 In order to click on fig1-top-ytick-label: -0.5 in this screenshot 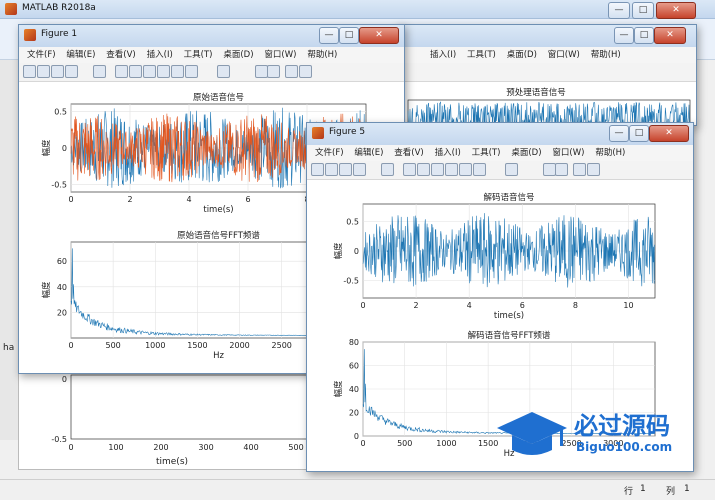, I will do `click(59, 185)`.